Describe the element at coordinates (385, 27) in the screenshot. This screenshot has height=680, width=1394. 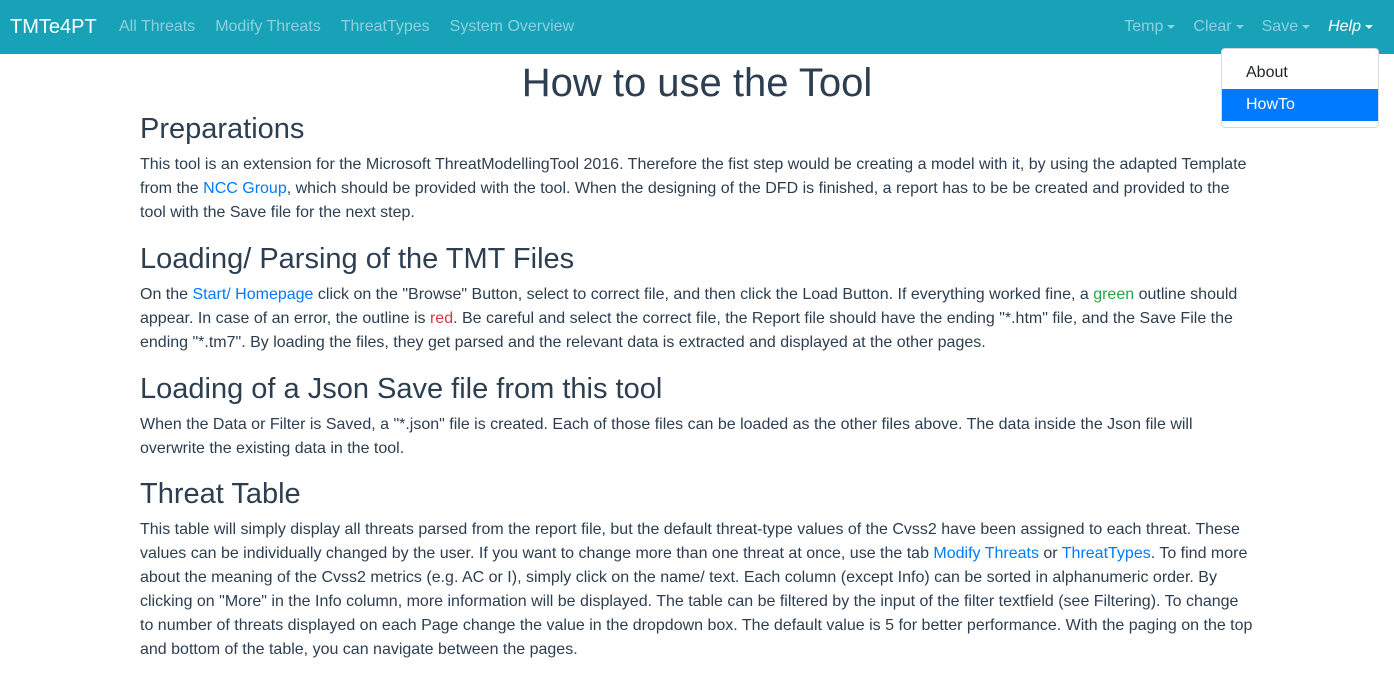
I see `nav-threat-types: ThreatTypes` at that location.